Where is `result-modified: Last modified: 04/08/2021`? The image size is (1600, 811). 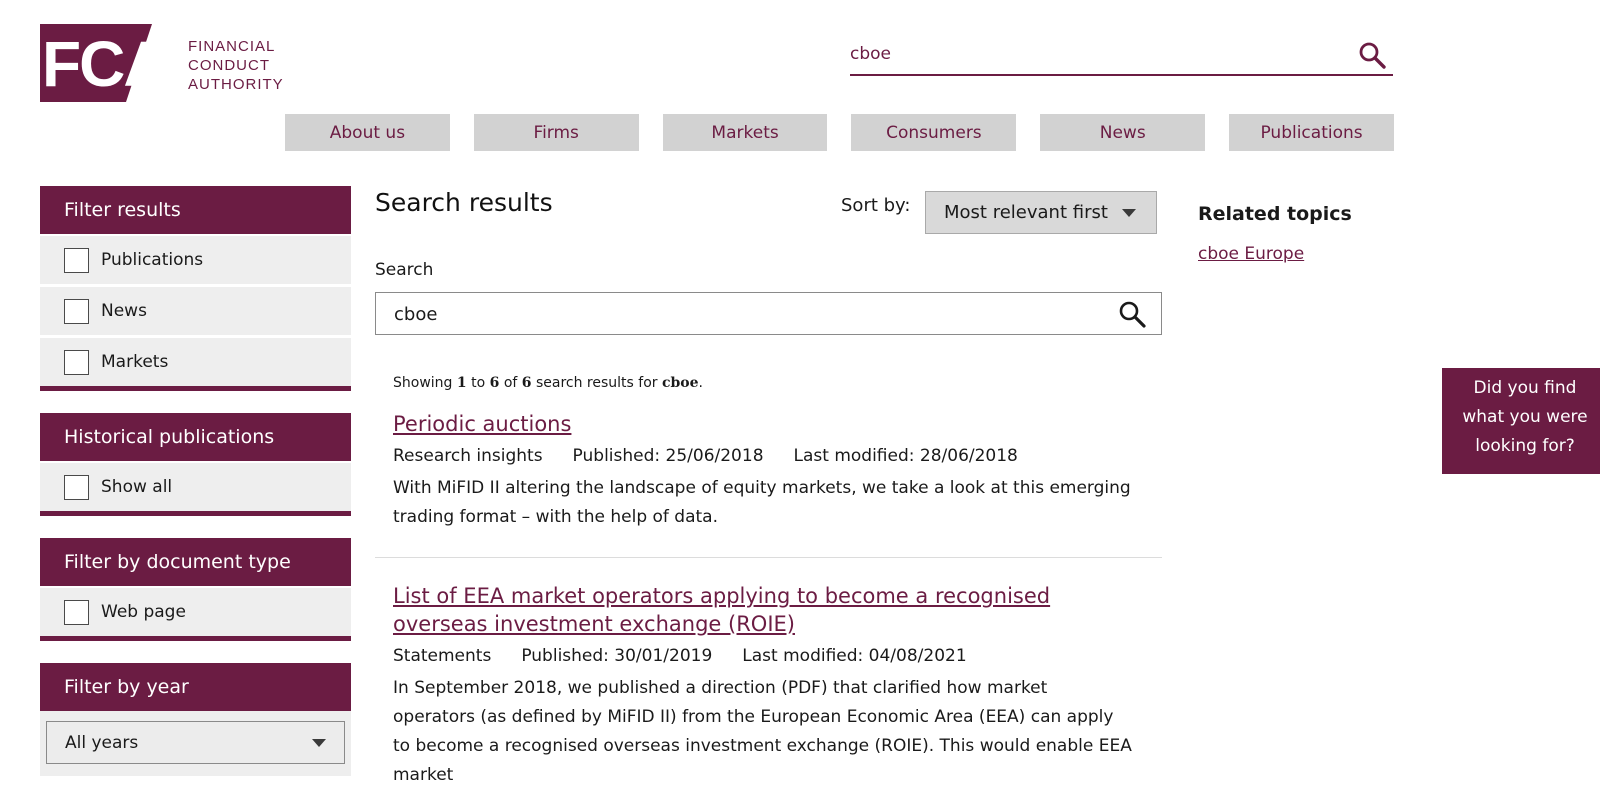 result-modified: Last modified: 04/08/2021 is located at coordinates (854, 656).